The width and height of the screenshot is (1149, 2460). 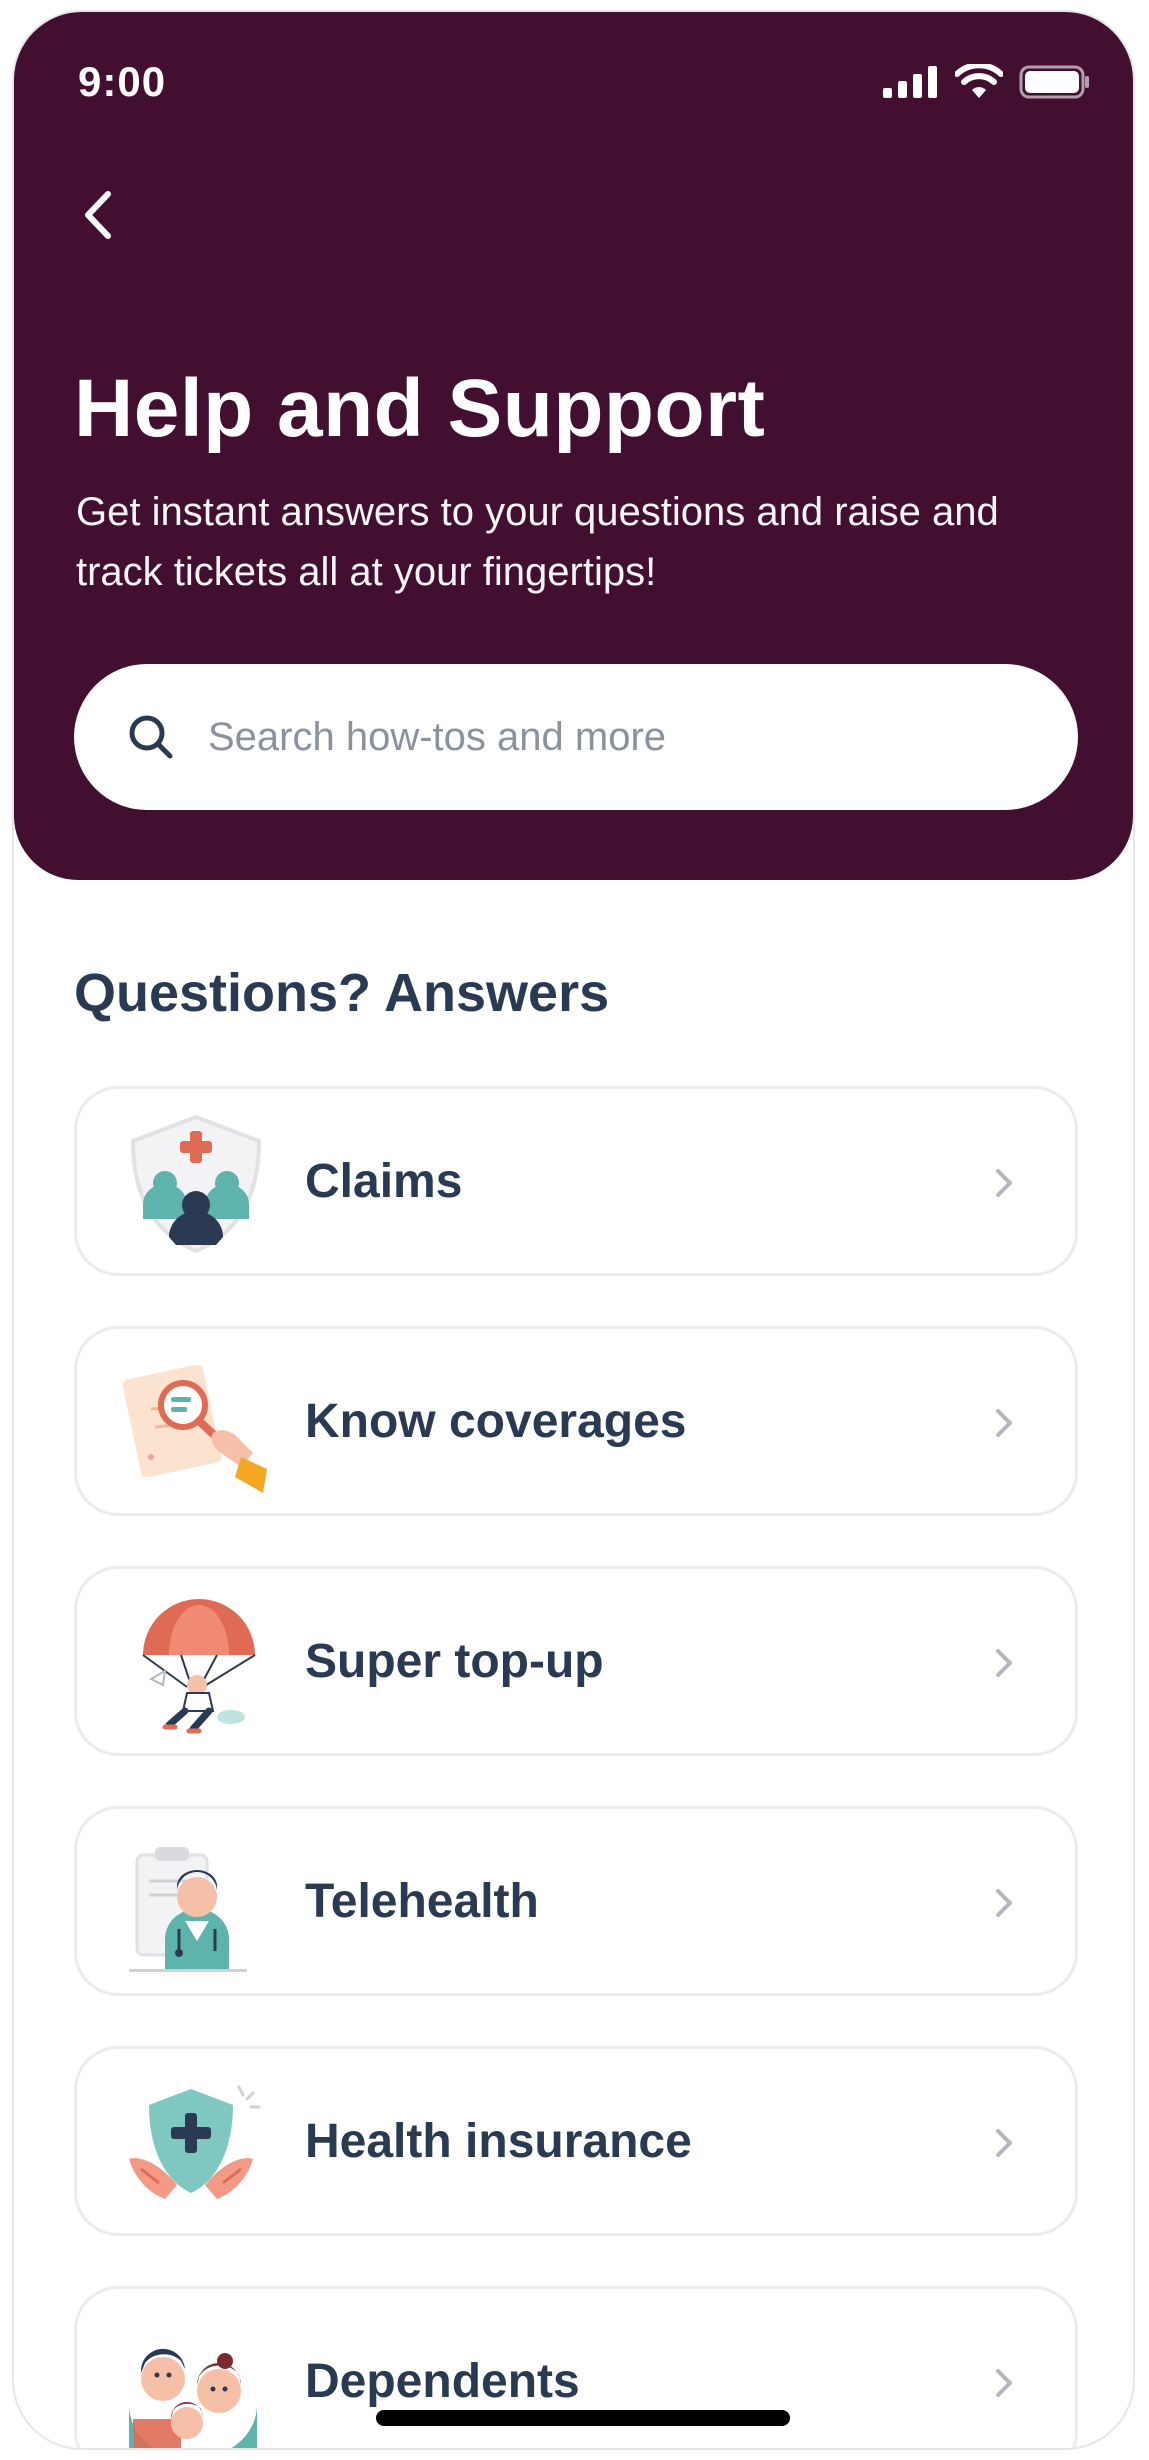 I want to click on topic-card-claims: Claims, so click(x=576, y=1181).